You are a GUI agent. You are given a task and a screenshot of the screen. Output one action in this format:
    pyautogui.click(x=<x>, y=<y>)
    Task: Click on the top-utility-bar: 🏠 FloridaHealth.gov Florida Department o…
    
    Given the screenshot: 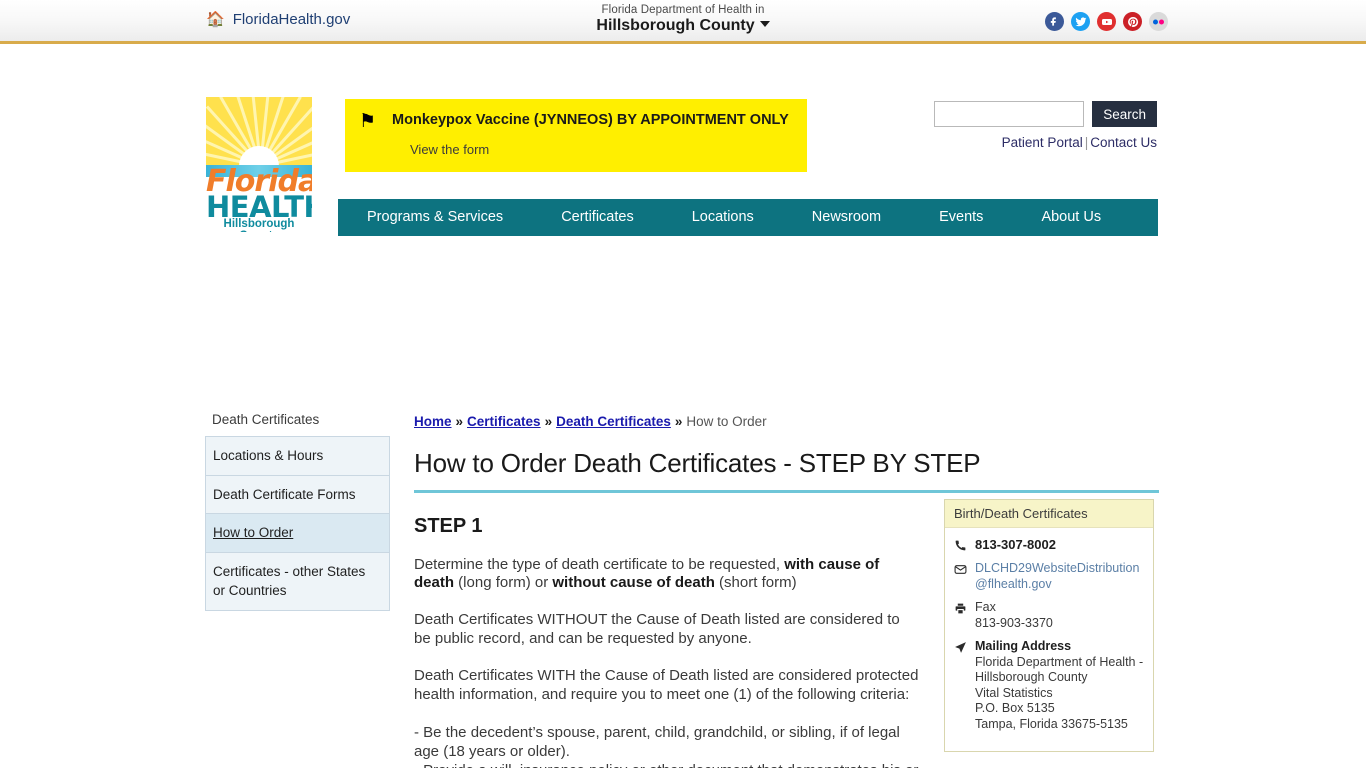 What is the action you would take?
    pyautogui.click(x=683, y=22)
    